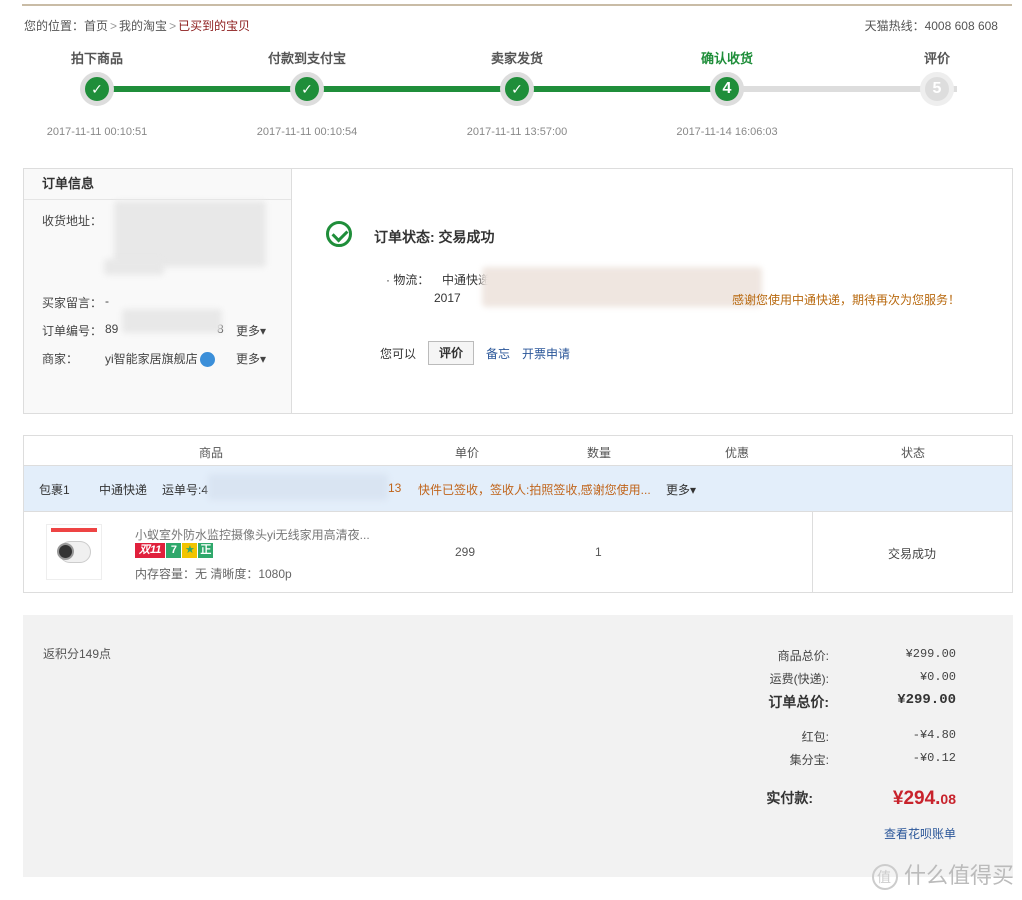 The image size is (1022, 900). What do you see at coordinates (306, 58) in the screenshot?
I see `step-label: 付款到支付宝` at bounding box center [306, 58].